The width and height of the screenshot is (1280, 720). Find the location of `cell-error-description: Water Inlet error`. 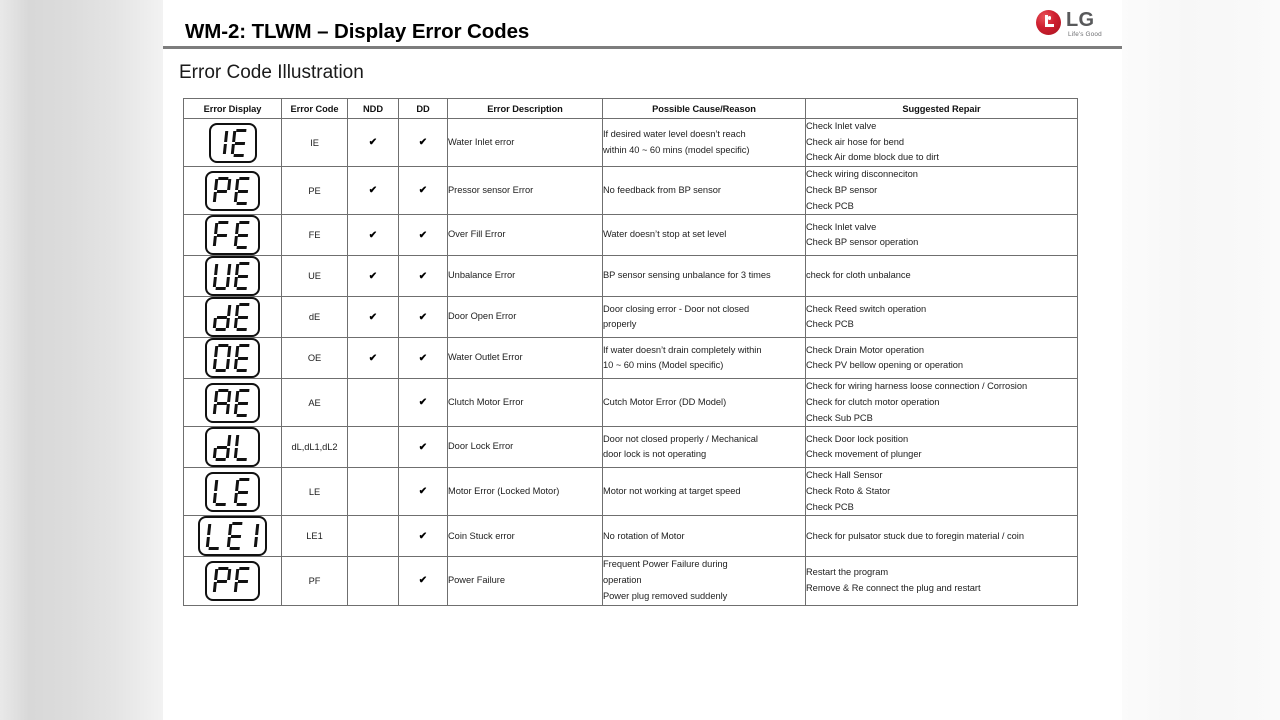

cell-error-description: Water Inlet error is located at coordinates (525, 142).